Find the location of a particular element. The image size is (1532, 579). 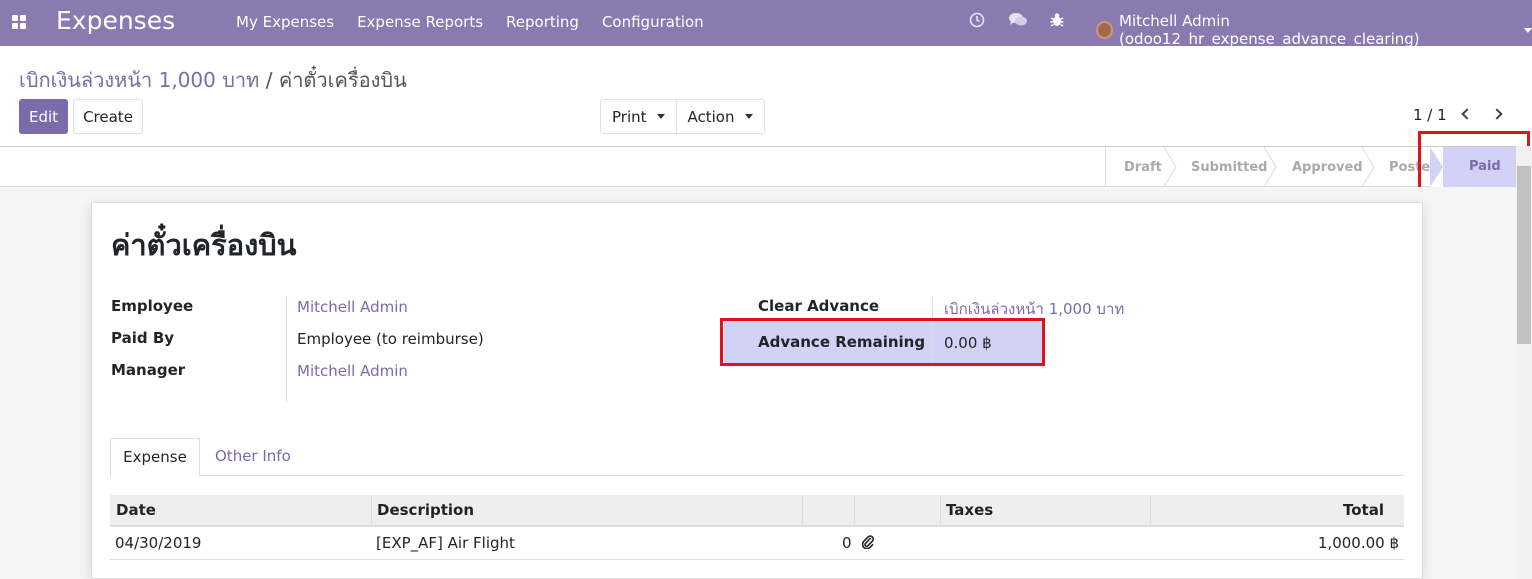

column-date: Date is located at coordinates (136, 510).